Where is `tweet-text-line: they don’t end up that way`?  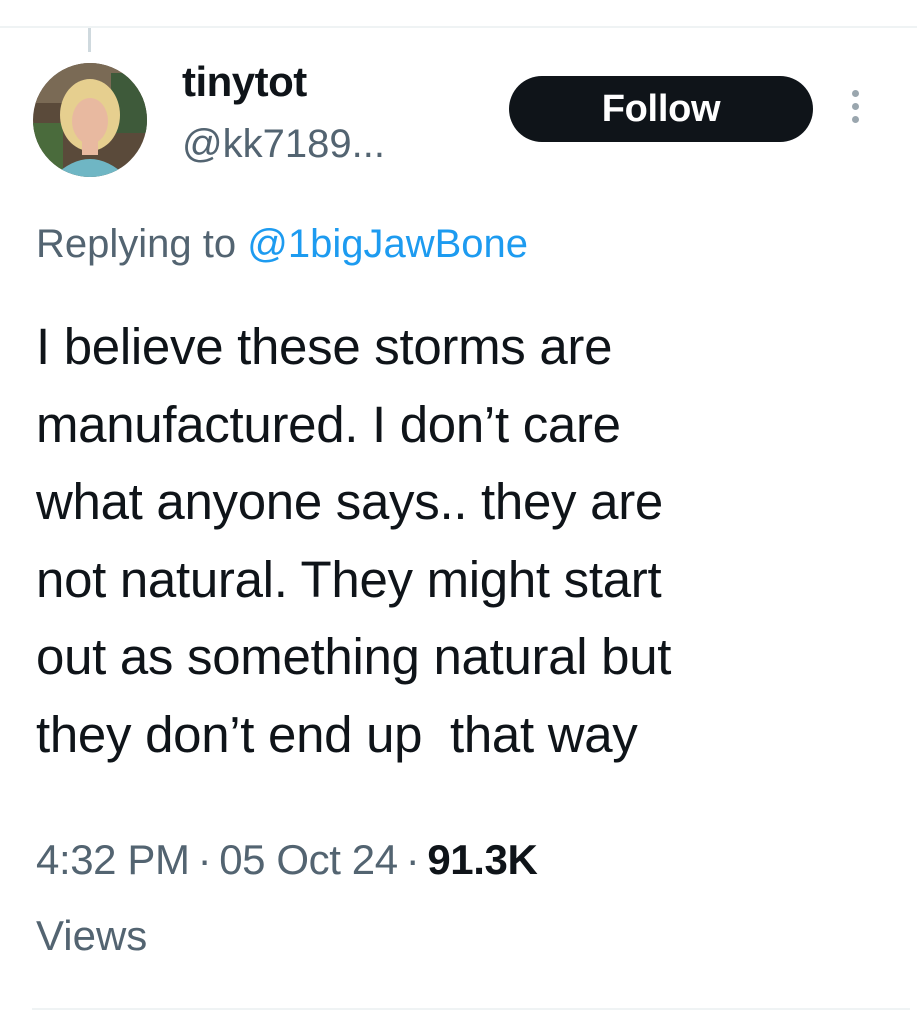
tweet-text-line: they don’t end up that way is located at coordinates (337, 734).